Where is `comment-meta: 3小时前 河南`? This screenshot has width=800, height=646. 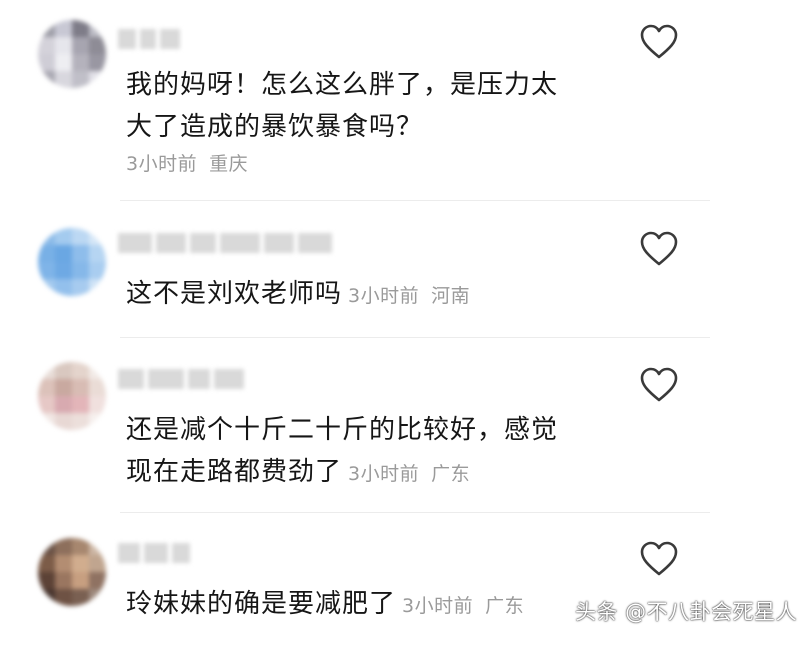
comment-meta: 3小时前 河南 is located at coordinates (409, 296).